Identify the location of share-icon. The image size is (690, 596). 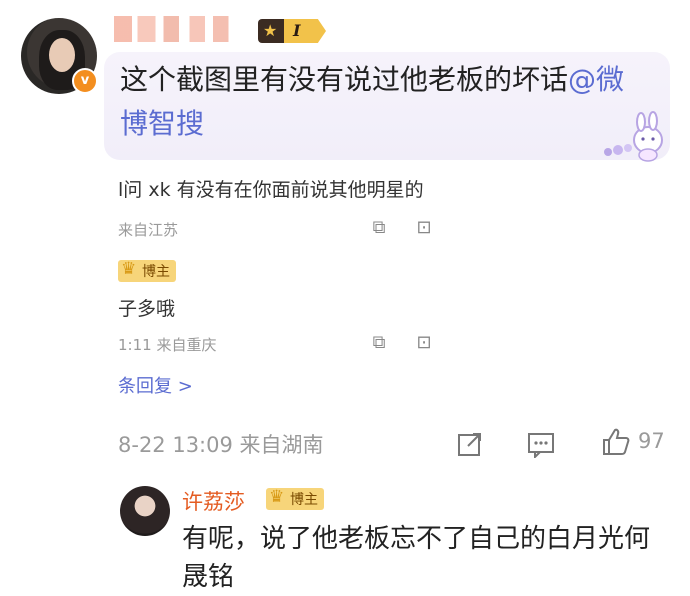
(470, 444).